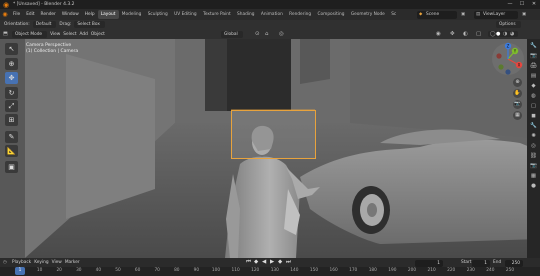 This screenshot has width=540, height=276. Describe the element at coordinates (30, 14) in the screenshot. I see `menu-edit: Edit` at that location.